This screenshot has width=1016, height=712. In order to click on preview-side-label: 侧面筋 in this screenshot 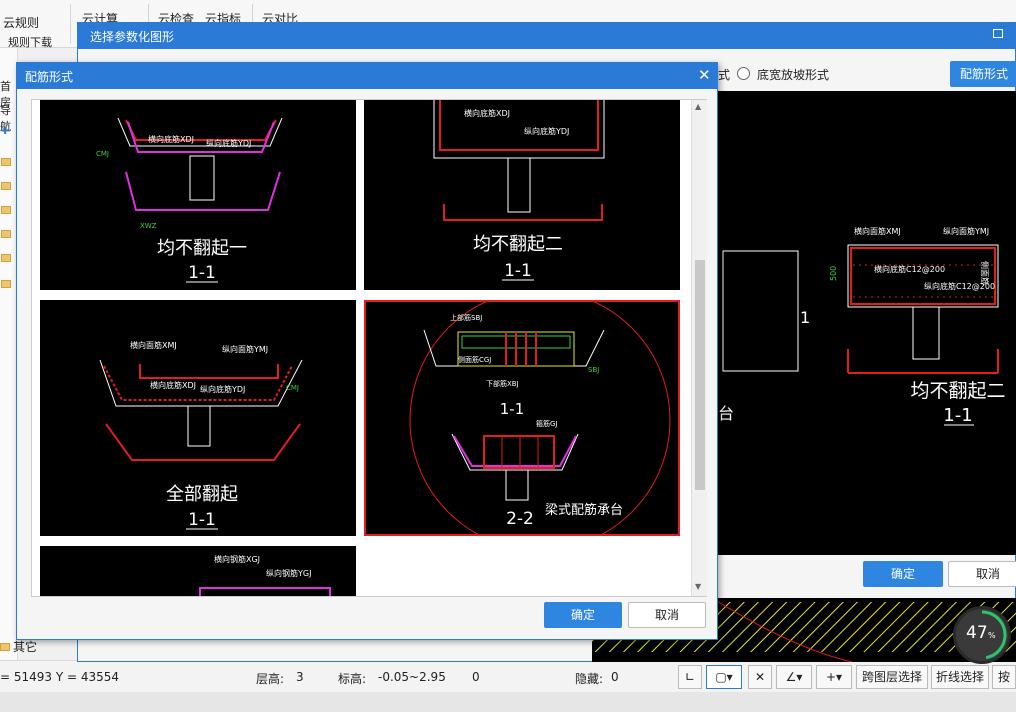, I will do `click(985, 273)`.